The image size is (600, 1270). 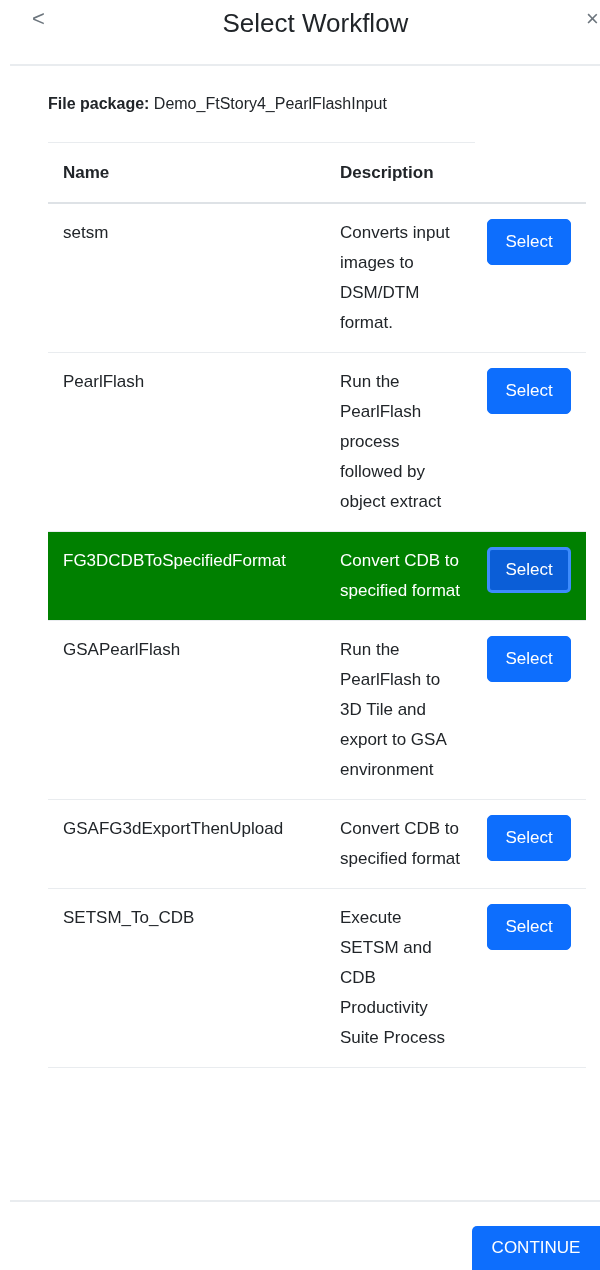 What do you see at coordinates (186, 978) in the screenshot?
I see `workflow-name: SETSM_To_CDB` at bounding box center [186, 978].